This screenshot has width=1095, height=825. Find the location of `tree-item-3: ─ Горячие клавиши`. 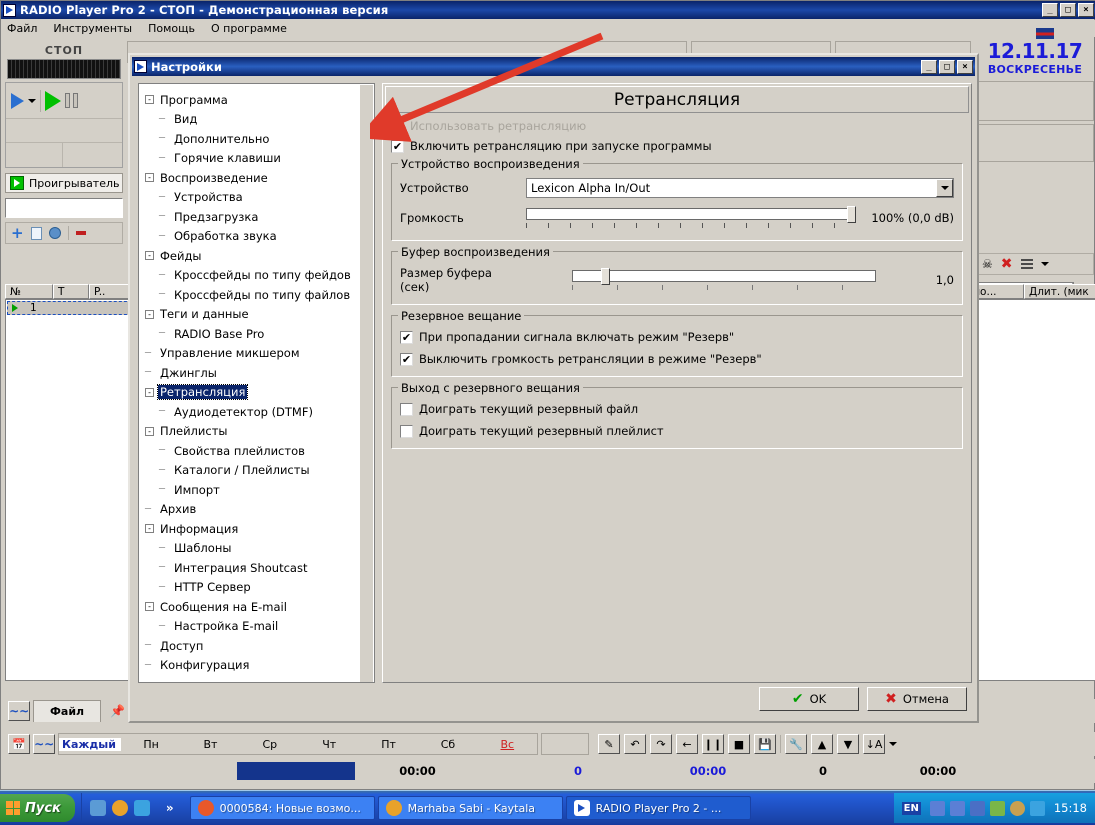

tree-item-3: ─ Горячие клавиши is located at coordinates (259, 159).